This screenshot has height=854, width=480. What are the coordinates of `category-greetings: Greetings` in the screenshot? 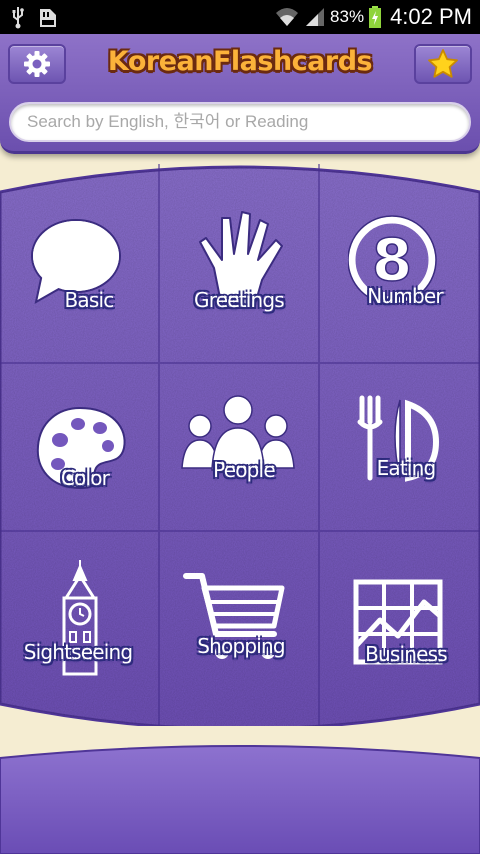 It's located at (240, 264).